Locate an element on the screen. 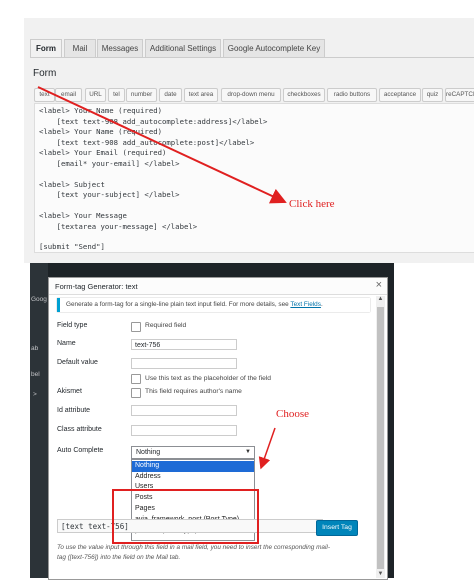 This screenshot has height=580, width=474. background-peek-text: bel is located at coordinates (35, 374).